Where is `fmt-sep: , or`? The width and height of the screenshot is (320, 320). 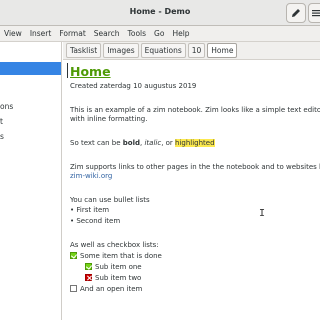 fmt-sep: , or is located at coordinates (168, 143).